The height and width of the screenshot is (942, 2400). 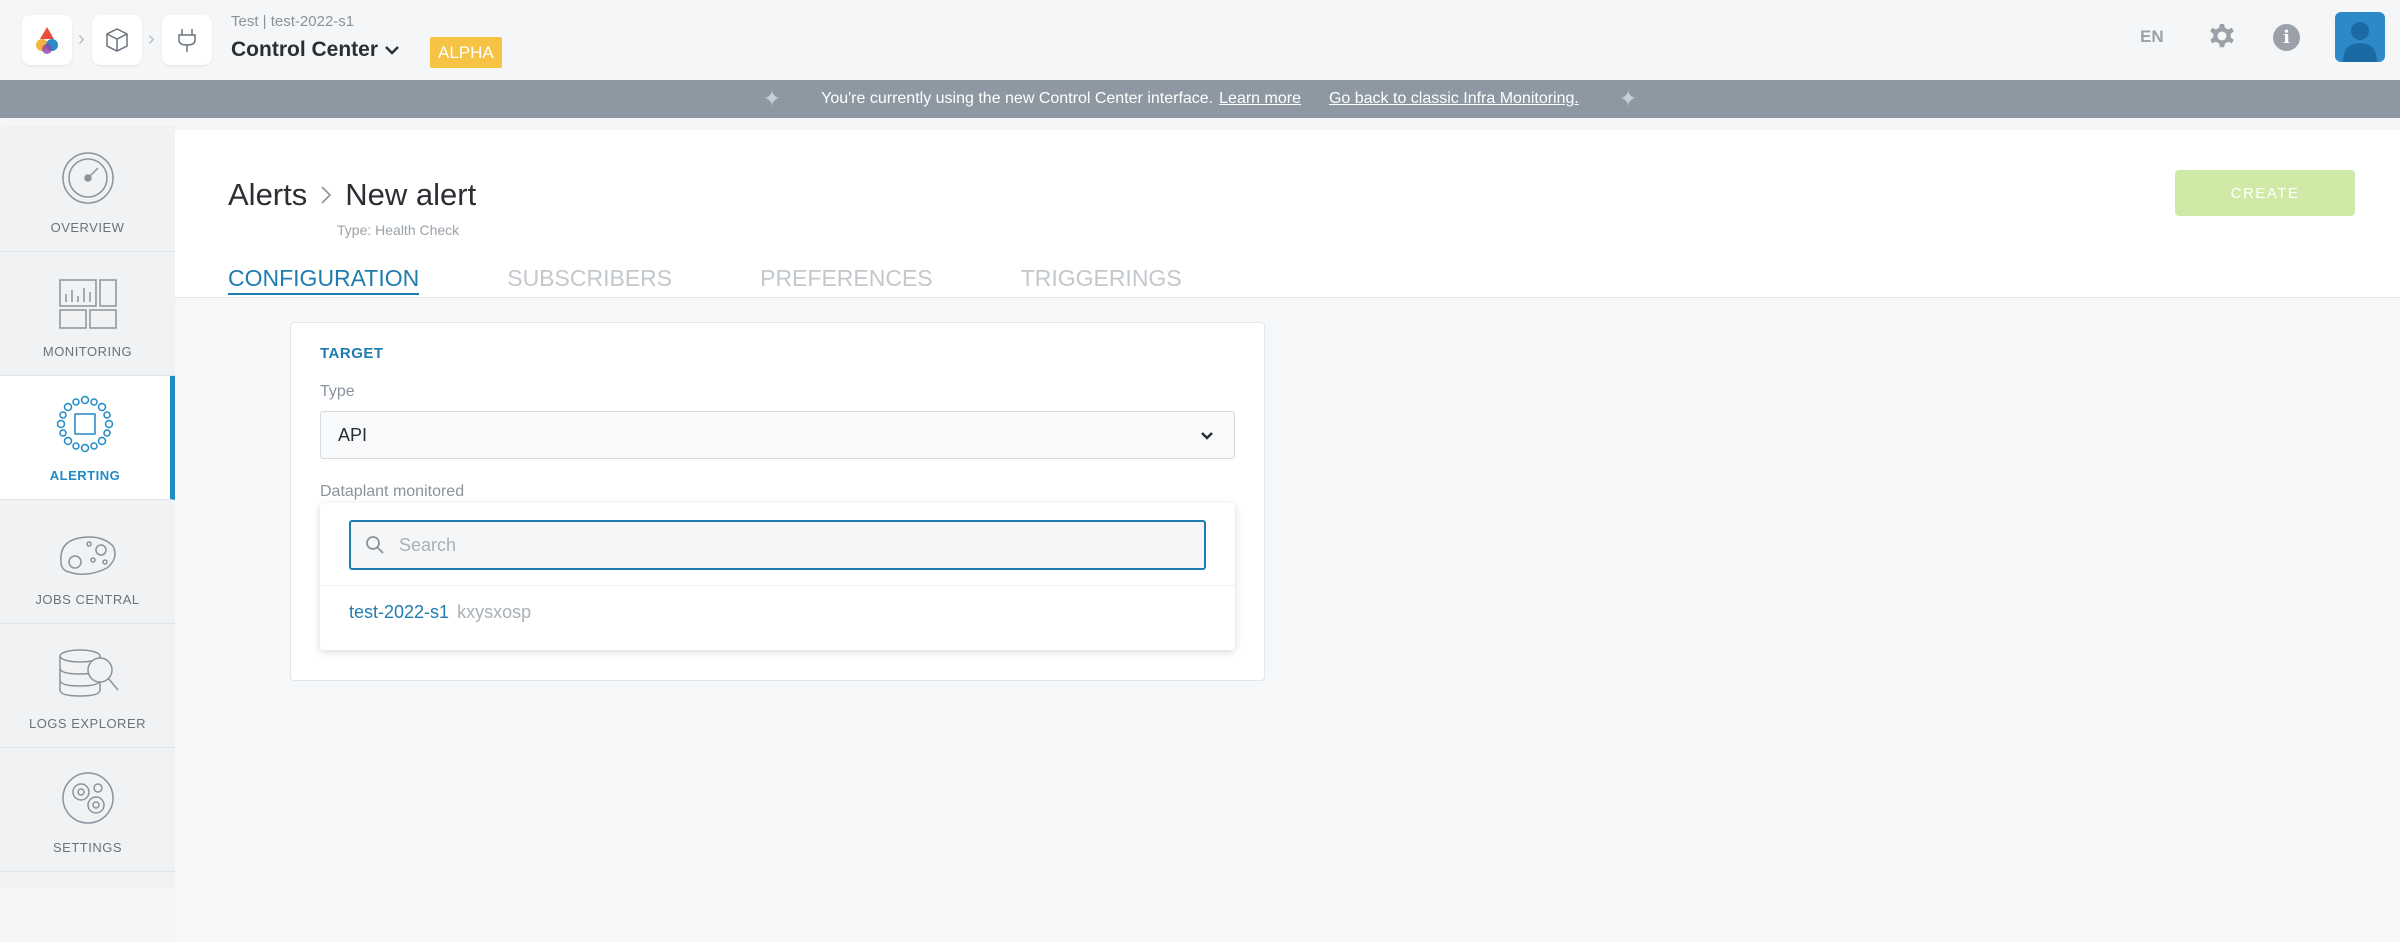 What do you see at coordinates (87, 599) in the screenshot?
I see `sidebar-item-label: JOBS CENTRAL` at bounding box center [87, 599].